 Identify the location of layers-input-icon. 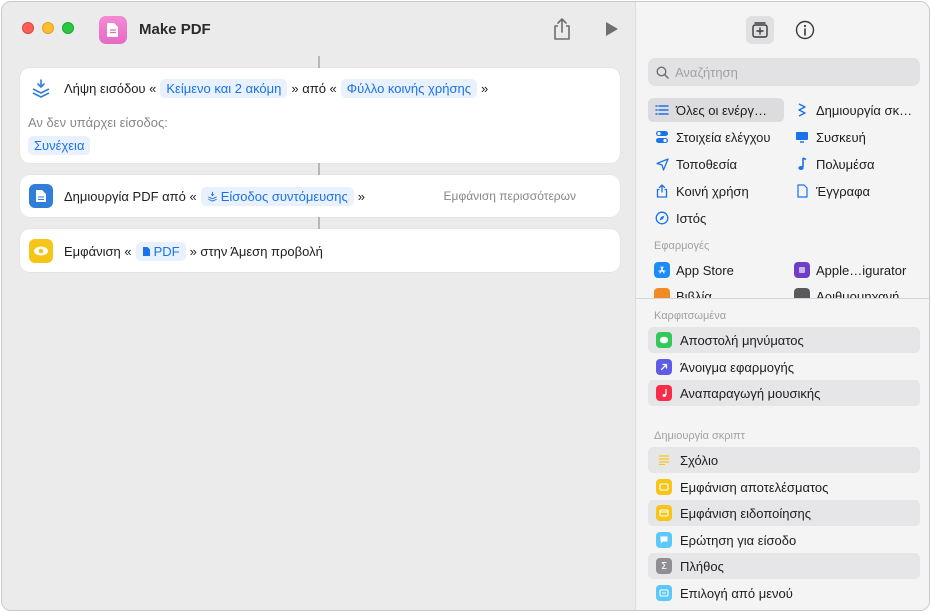
(41, 88).